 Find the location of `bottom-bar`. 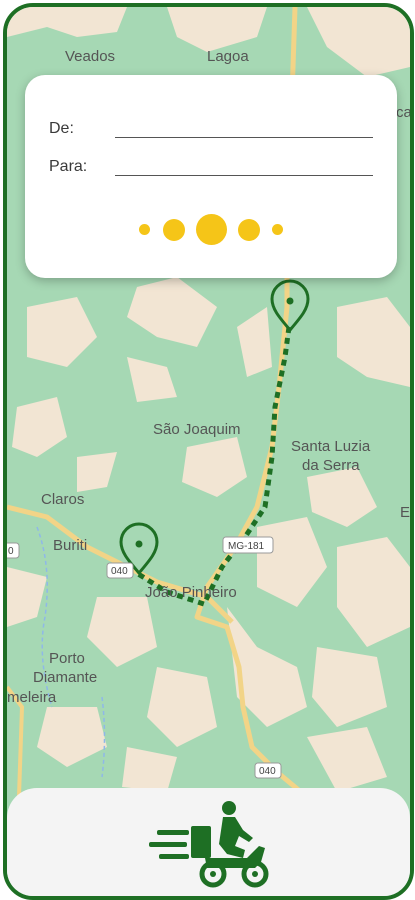

bottom-bar is located at coordinates (208, 842).